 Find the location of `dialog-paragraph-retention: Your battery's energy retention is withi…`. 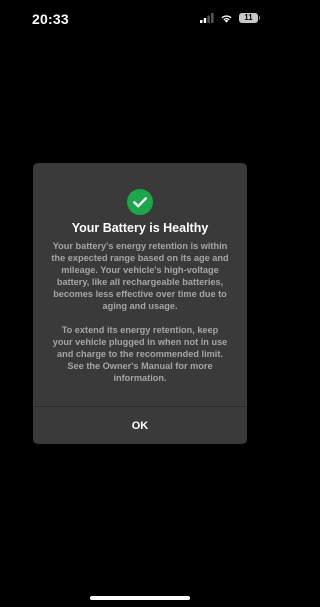

dialog-paragraph-retention: Your battery's energy retention is withi… is located at coordinates (140, 276).